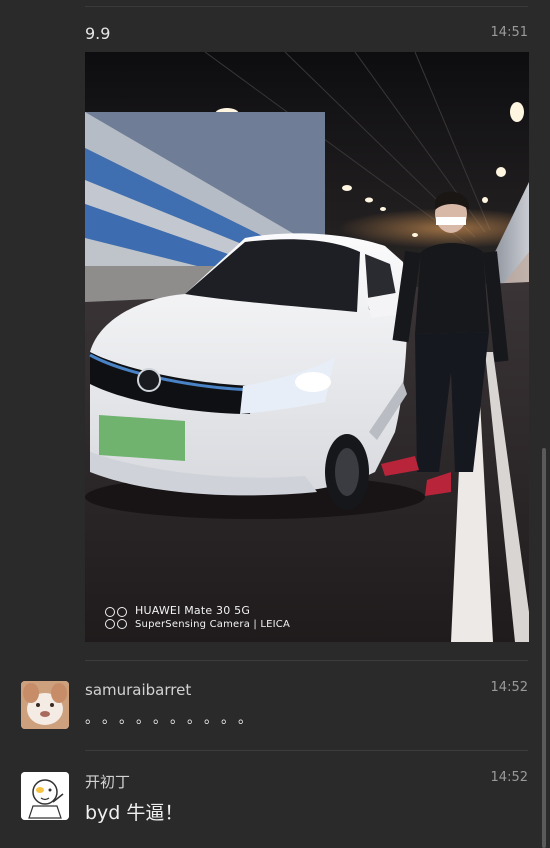 Image resolution: width=550 pixels, height=848 pixels. I want to click on message-text: 9.9, so click(98, 33).